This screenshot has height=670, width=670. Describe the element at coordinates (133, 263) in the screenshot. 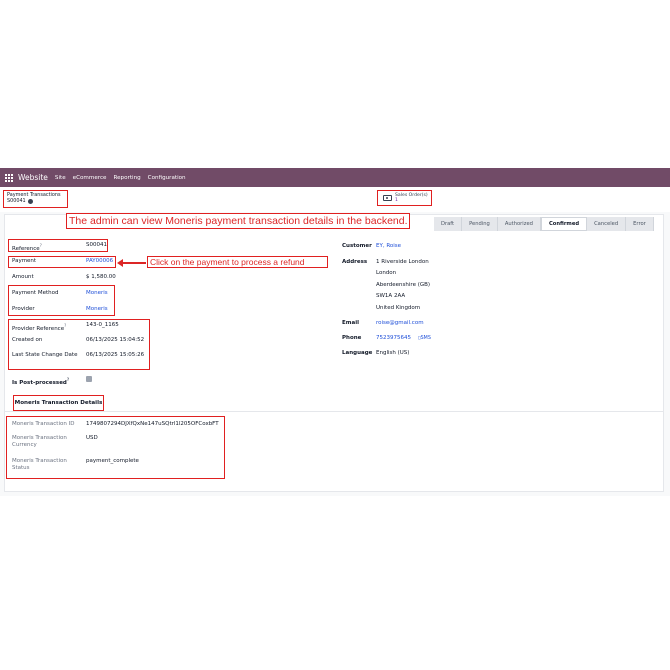

I see `arrow-line` at that location.